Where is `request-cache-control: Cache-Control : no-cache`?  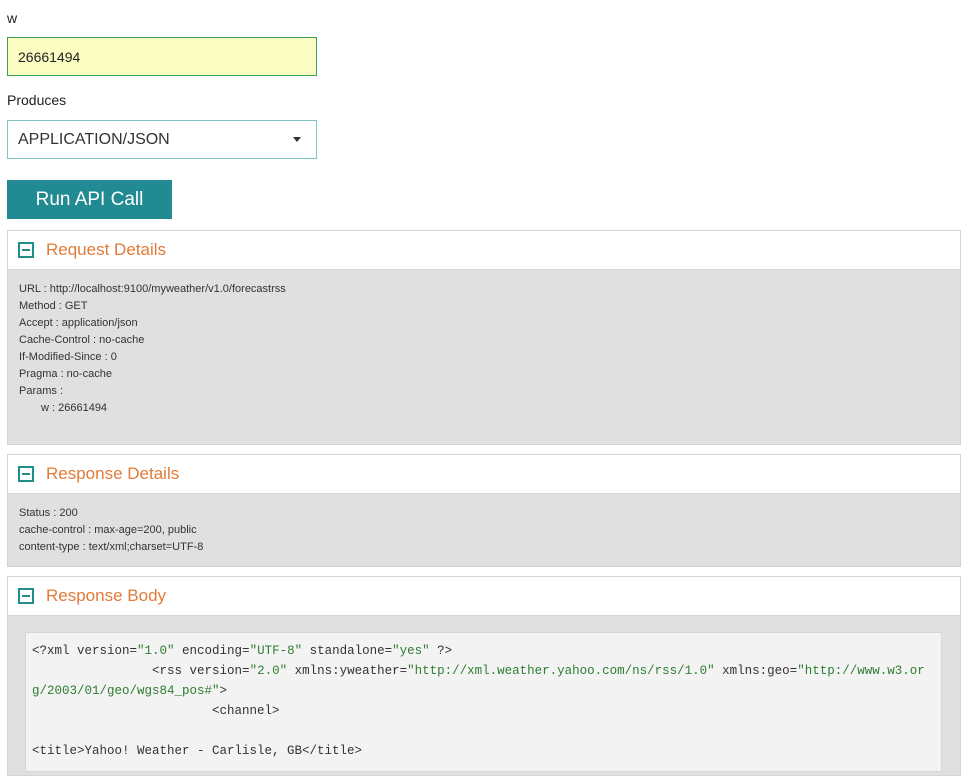
request-cache-control: Cache-Control : no-cache is located at coordinates (82, 340).